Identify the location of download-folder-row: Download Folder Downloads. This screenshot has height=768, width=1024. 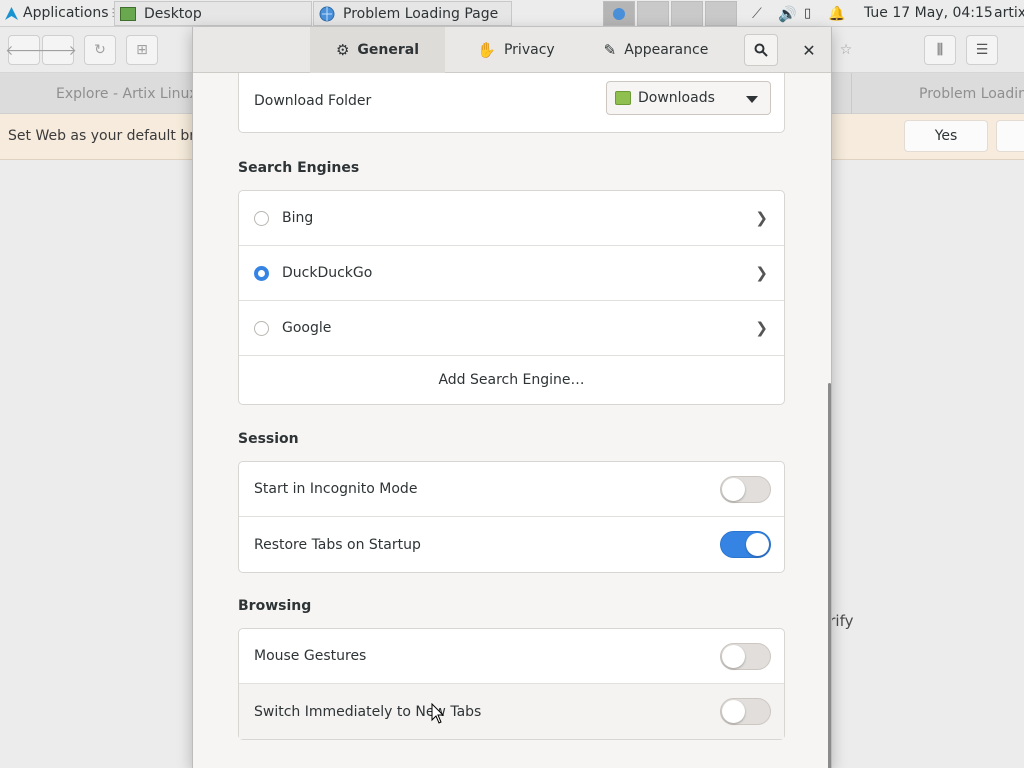
(511, 102).